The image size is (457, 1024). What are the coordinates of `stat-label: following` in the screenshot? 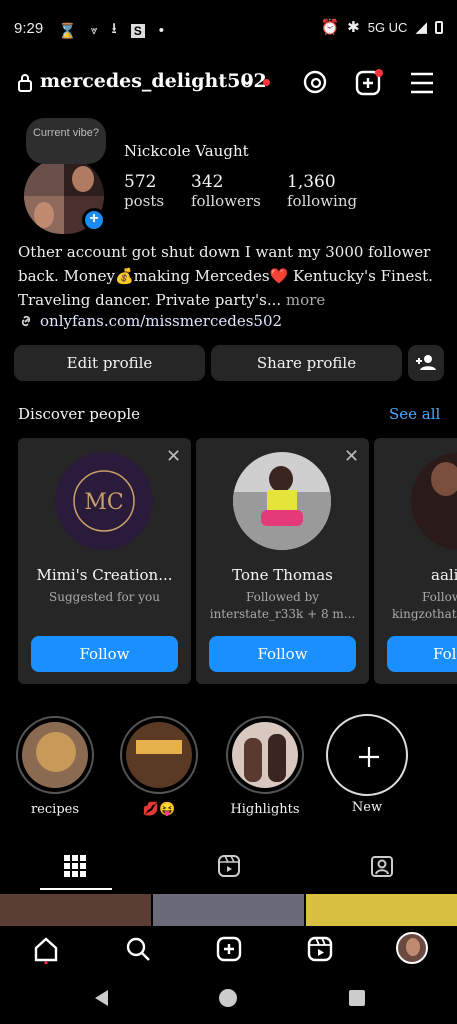 It's located at (322, 201).